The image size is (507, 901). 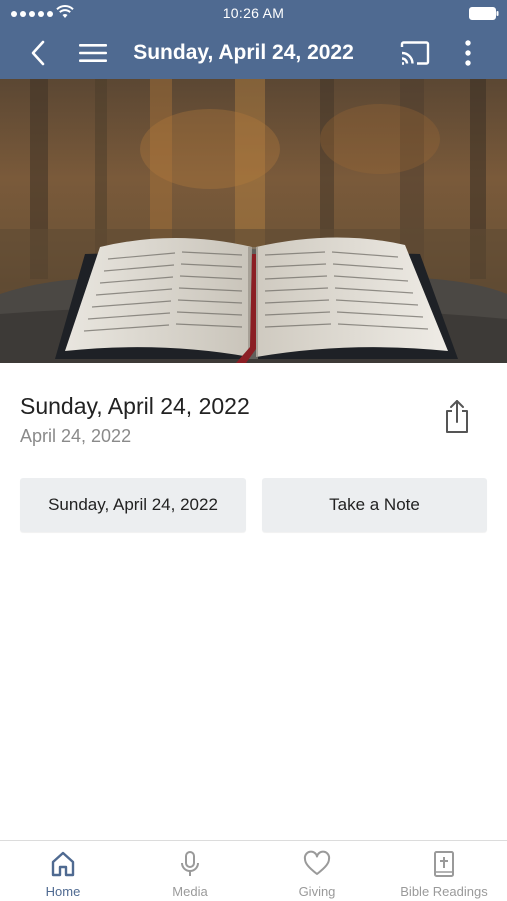 I want to click on share-button, so click(x=457, y=416).